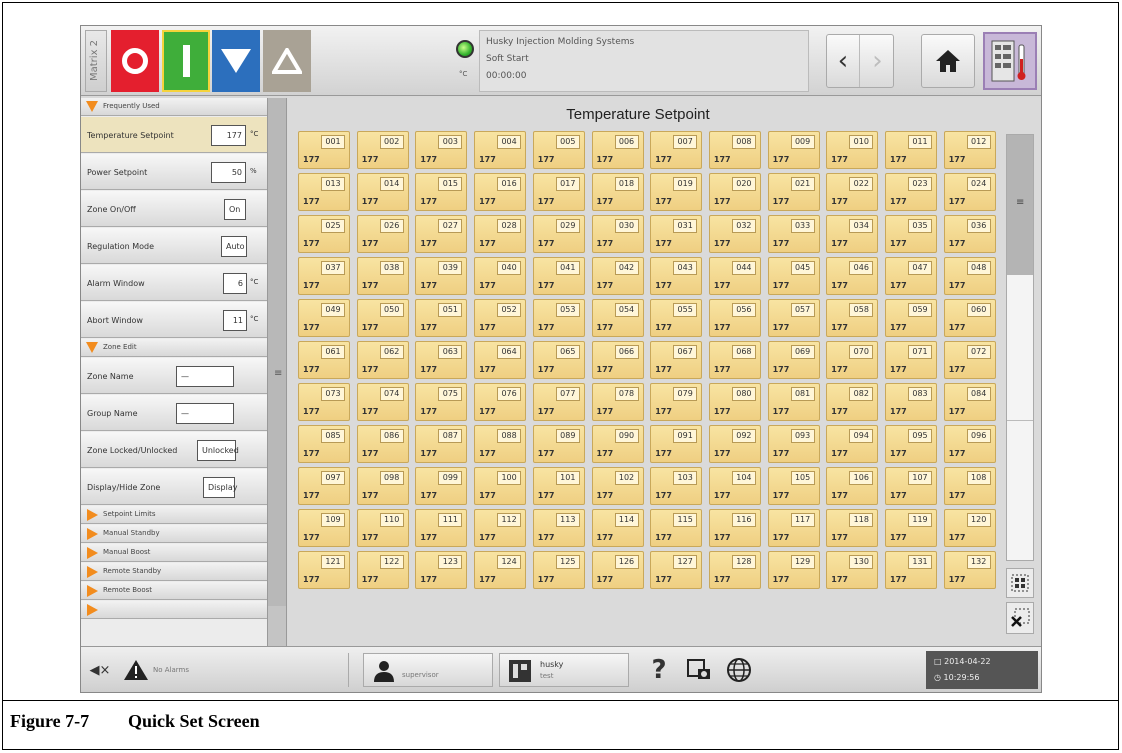 The image size is (1122, 753). Describe the element at coordinates (324, 528) in the screenshot. I see `zone-tile: 109 177` at that location.